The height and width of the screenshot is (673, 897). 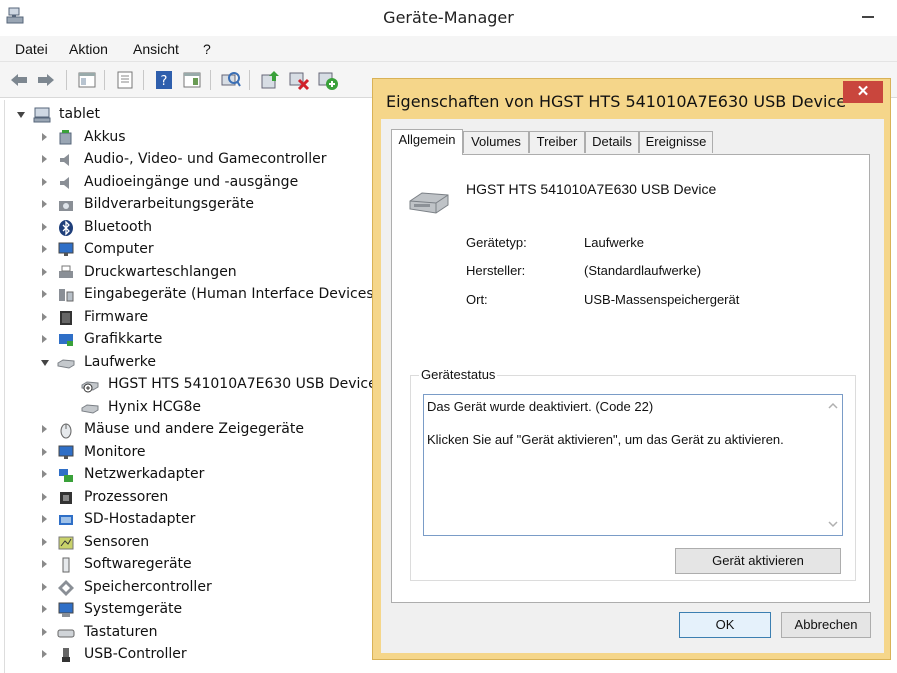 I want to click on tree-category-label: Audioeingänge und -ausgänge, so click(x=191, y=181).